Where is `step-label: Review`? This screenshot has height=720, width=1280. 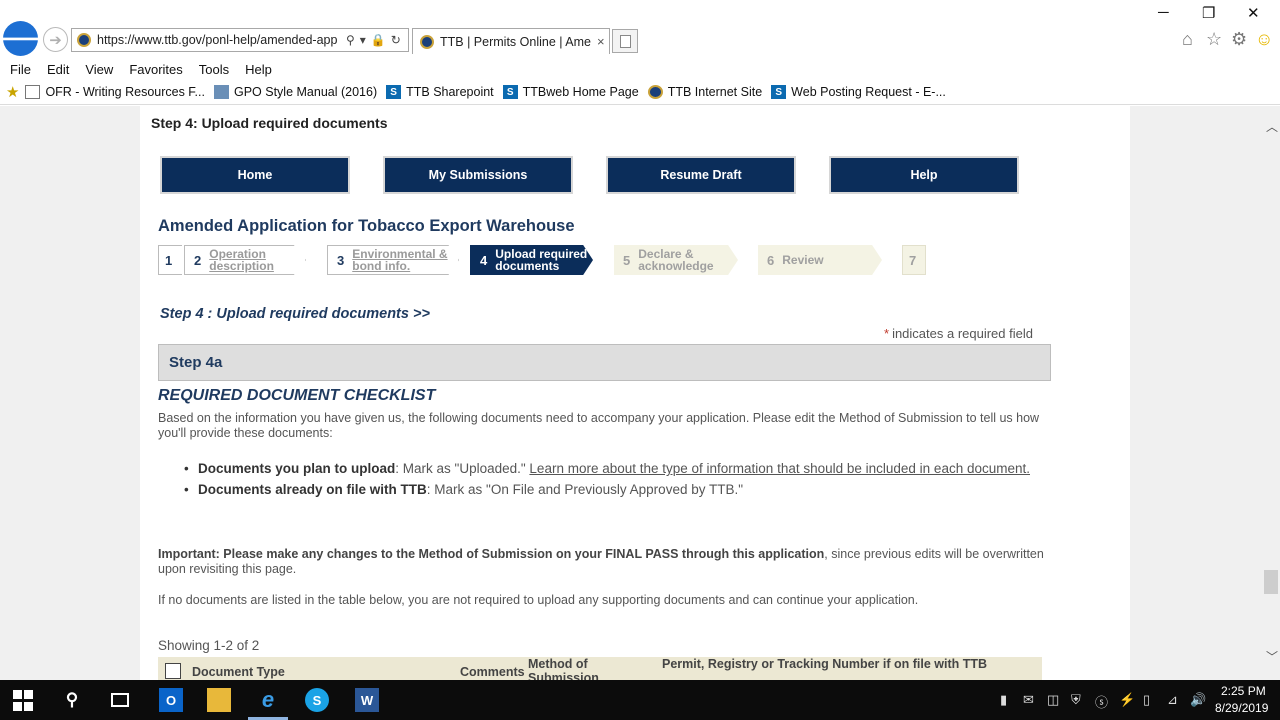
step-label: Review is located at coordinates (803, 260).